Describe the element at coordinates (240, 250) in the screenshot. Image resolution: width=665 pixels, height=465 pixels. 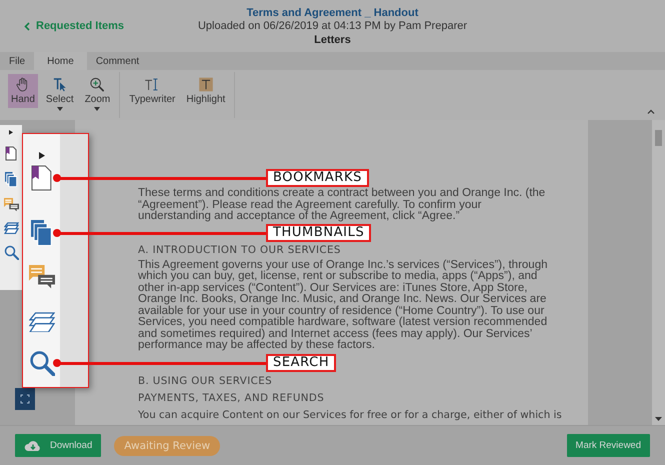
I see `section-heading: A. INTRODUCTION TO OUR SERVICES` at that location.